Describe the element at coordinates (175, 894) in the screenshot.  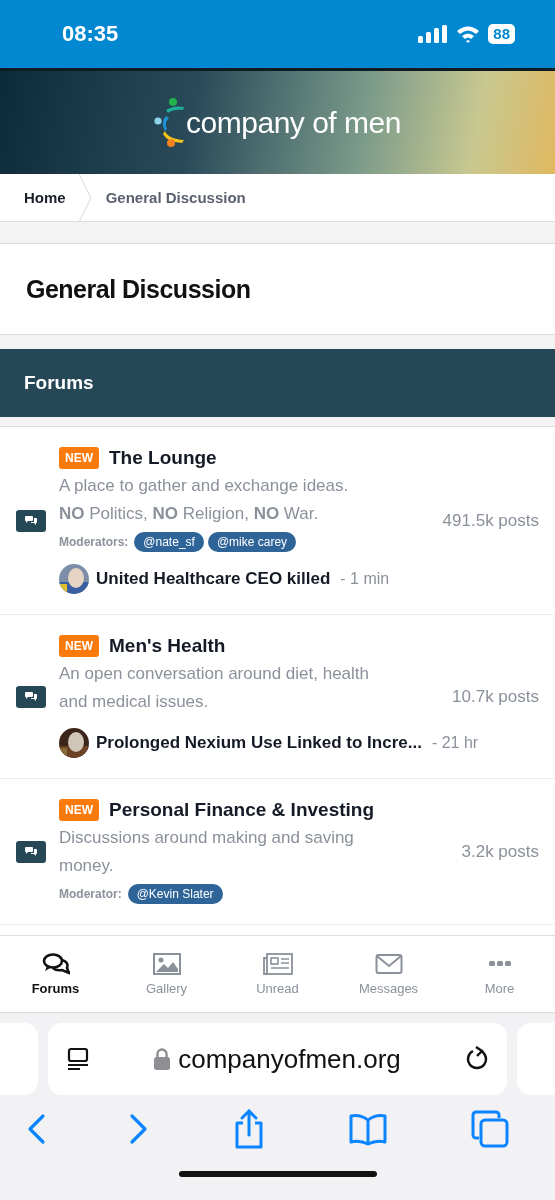
I see `moderator-tag: @Kevin Slater` at that location.